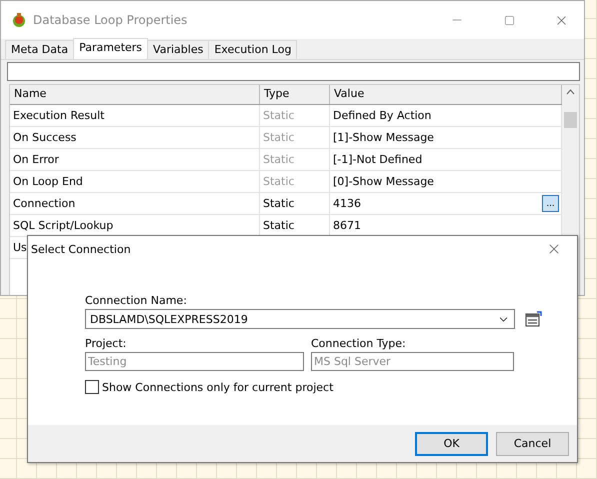  I want to click on tab: Execution Log, so click(253, 49).